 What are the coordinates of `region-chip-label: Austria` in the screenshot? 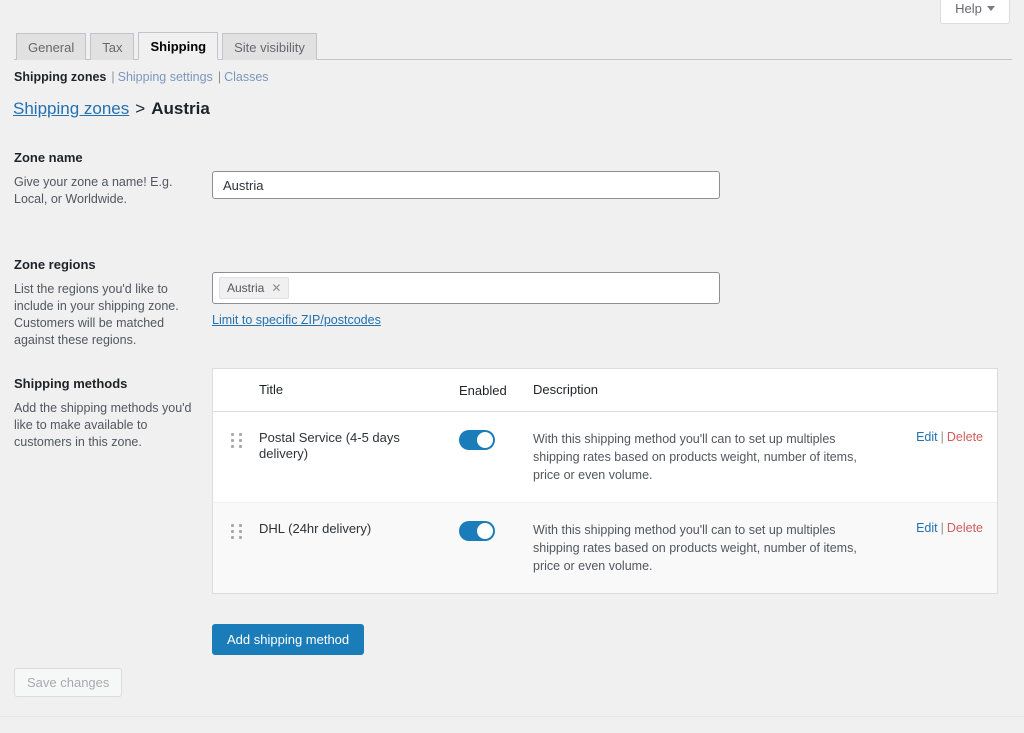 It's located at (246, 288).